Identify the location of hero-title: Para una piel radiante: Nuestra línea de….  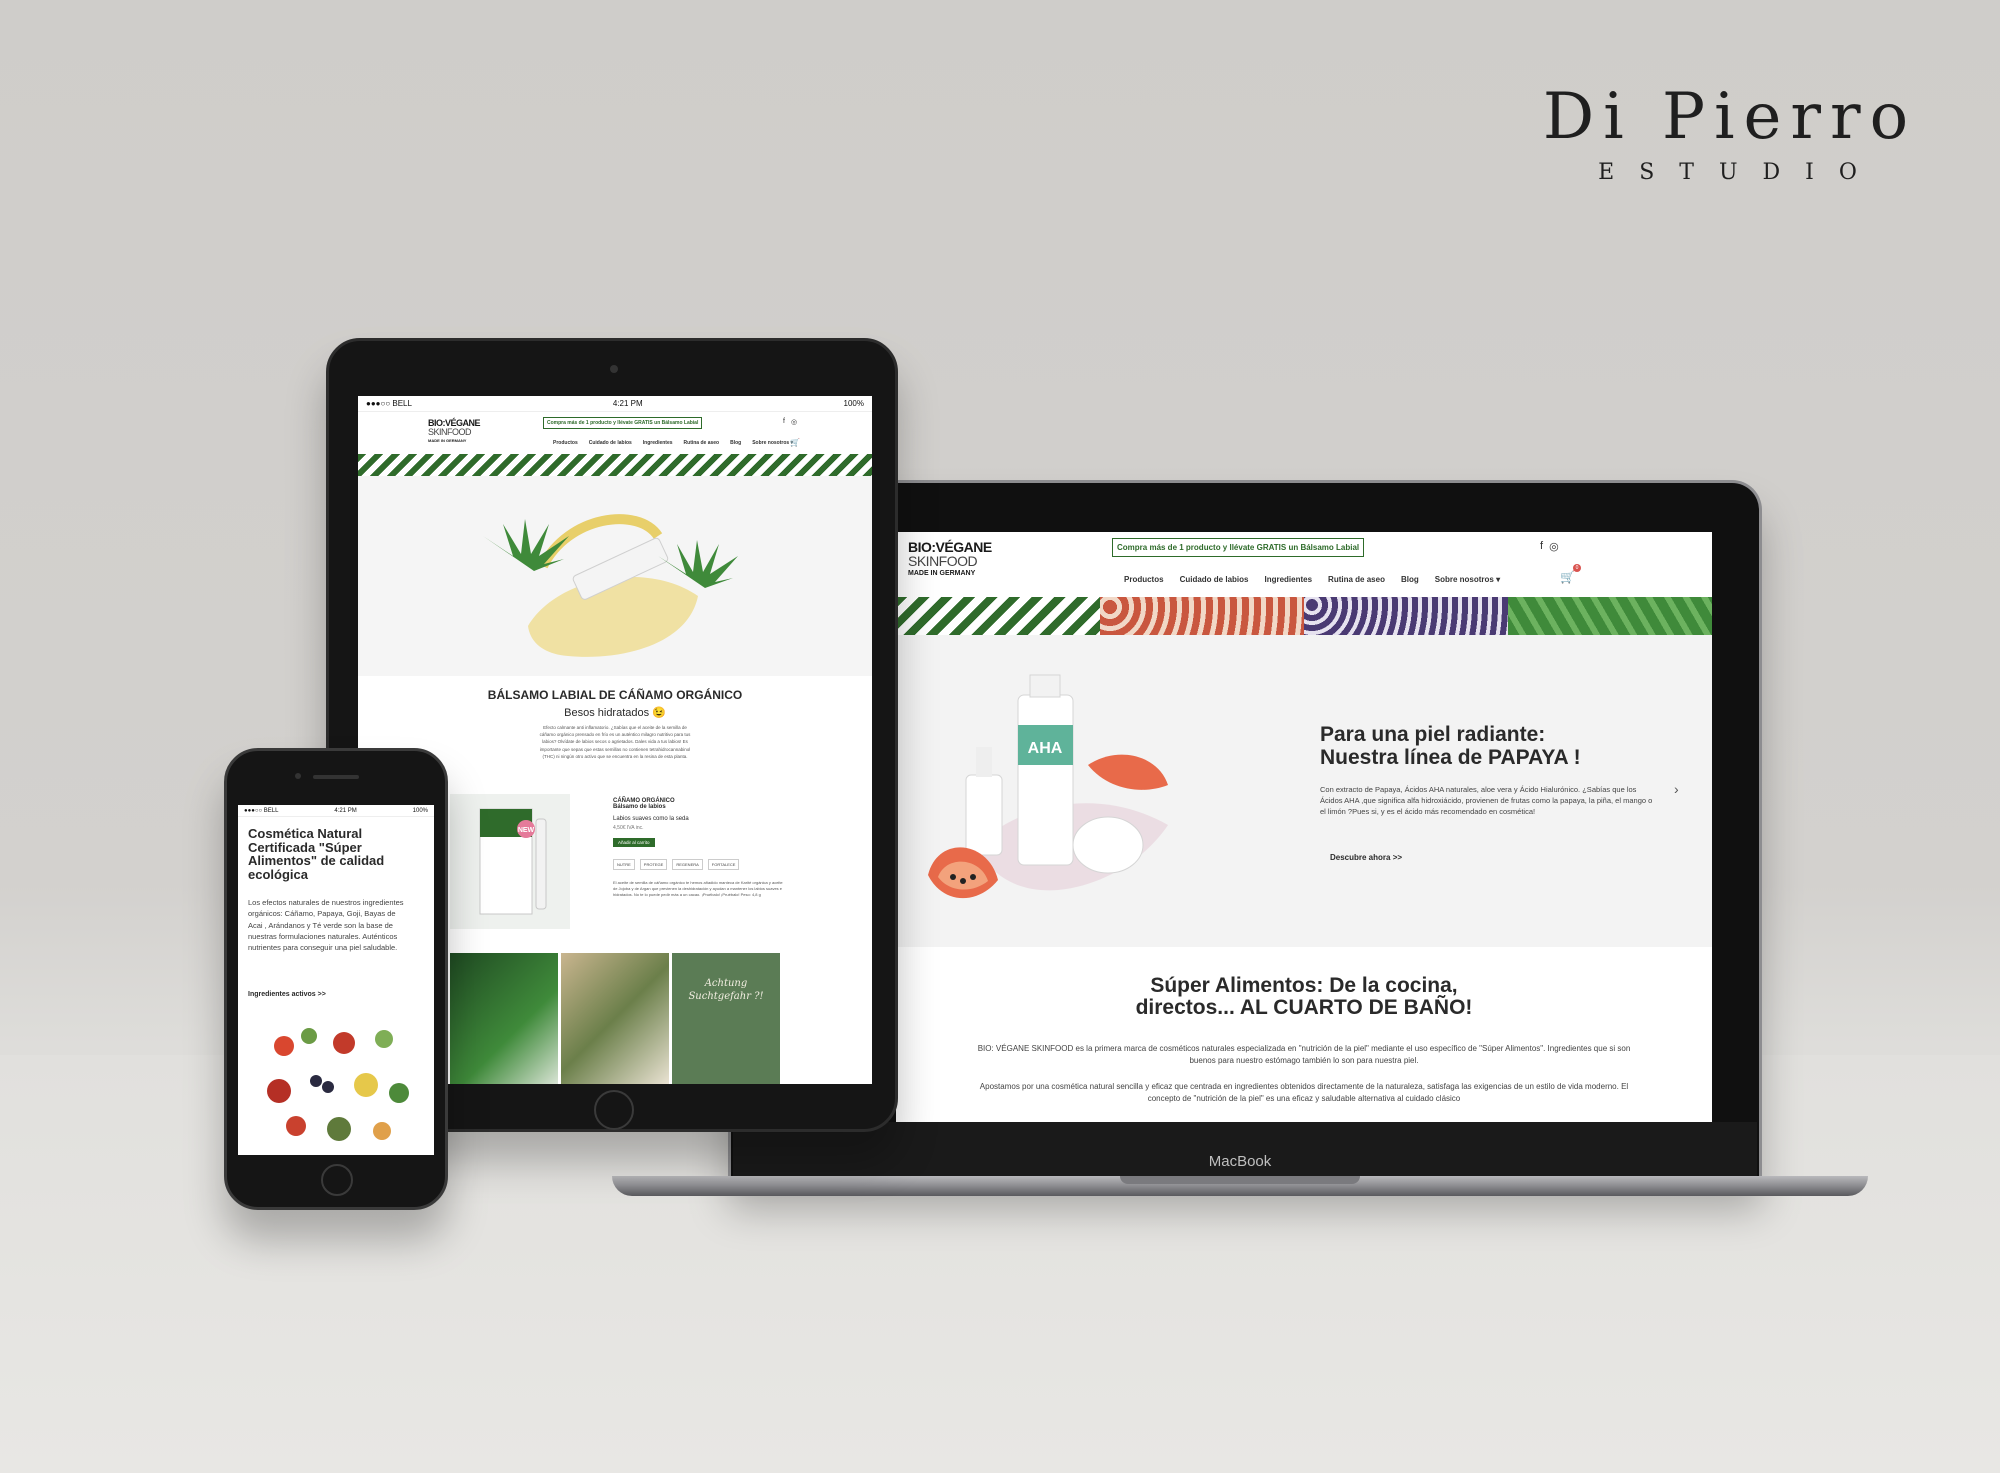
(1500, 746).